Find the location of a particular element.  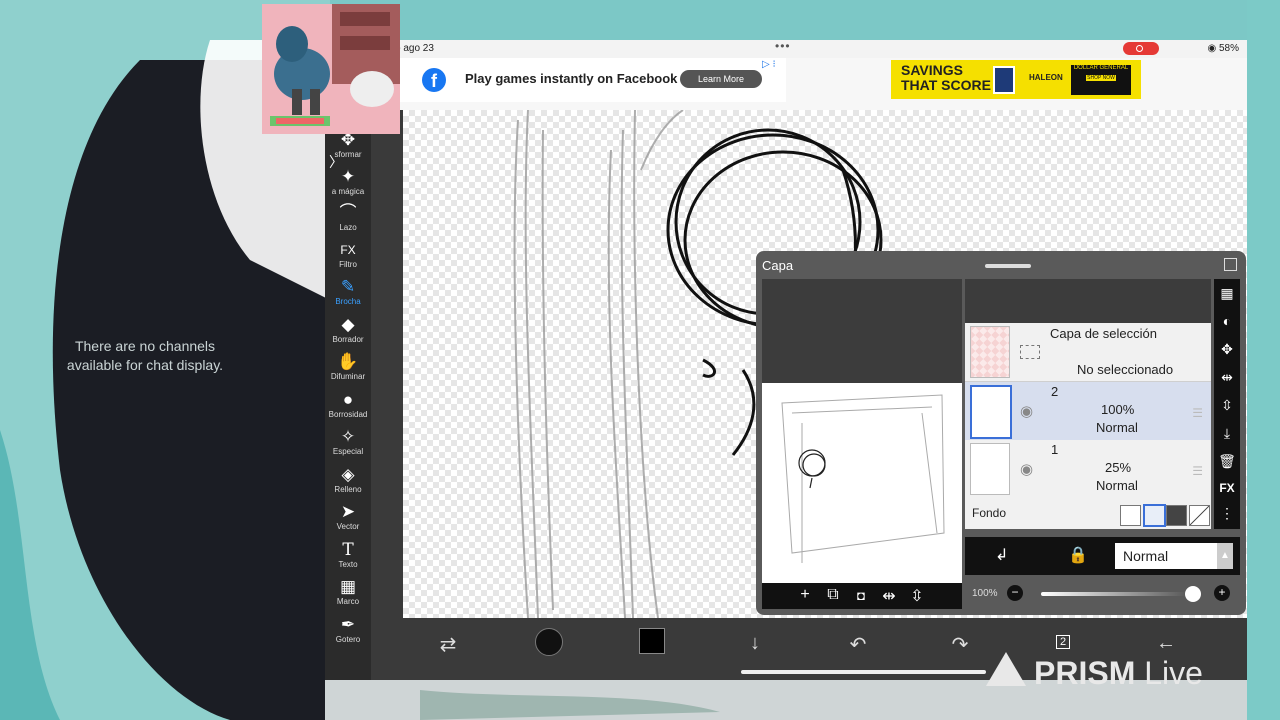

flip-vertical-icon: ⇳ is located at coordinates (917, 596).